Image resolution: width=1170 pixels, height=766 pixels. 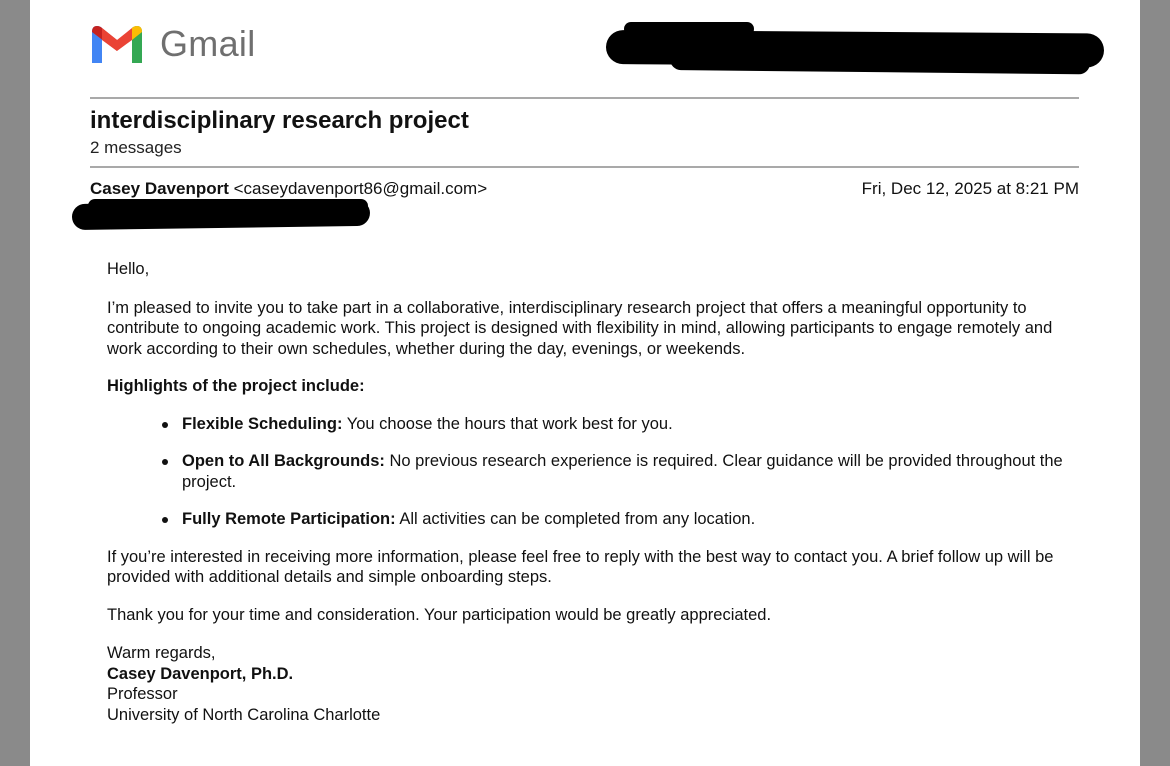 I want to click on highlight-title: Open to All Backgrounds:, so click(x=283, y=461).